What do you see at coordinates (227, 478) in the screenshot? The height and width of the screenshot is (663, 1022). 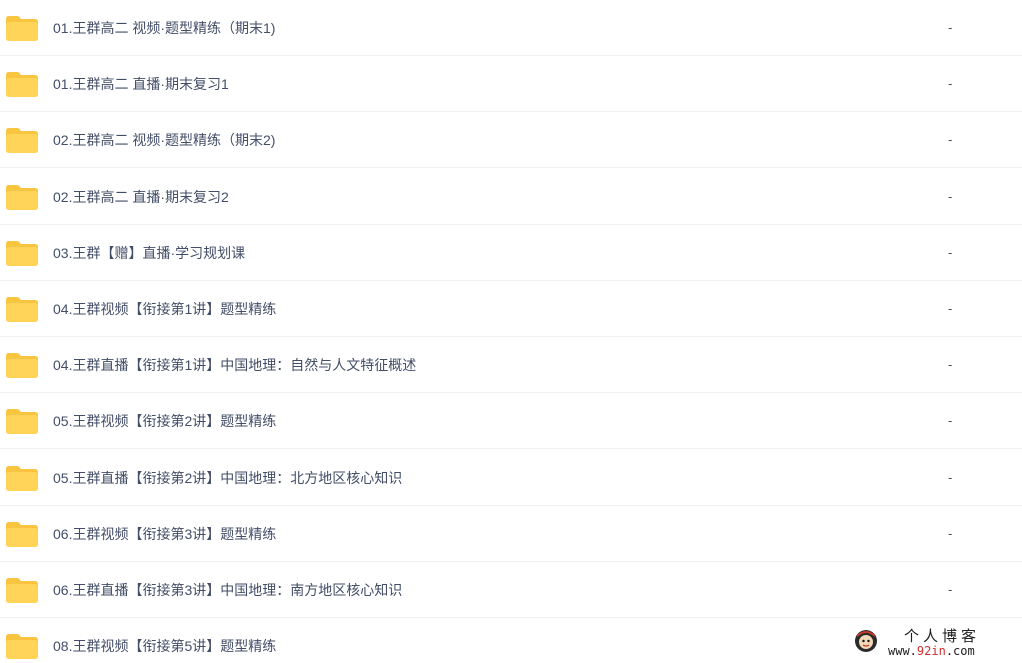 I see `file-name: 05.王群直播【衔接第2讲】中国地理：北方地区核心知识` at bounding box center [227, 478].